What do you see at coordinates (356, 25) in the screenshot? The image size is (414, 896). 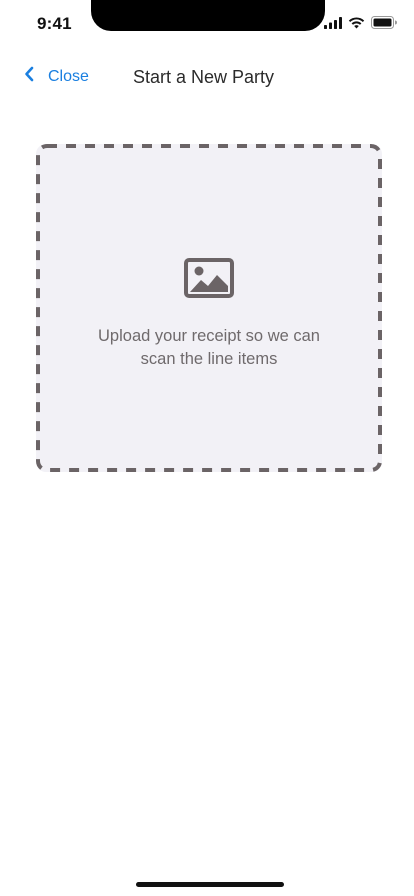 I see `wifi-icon` at bounding box center [356, 25].